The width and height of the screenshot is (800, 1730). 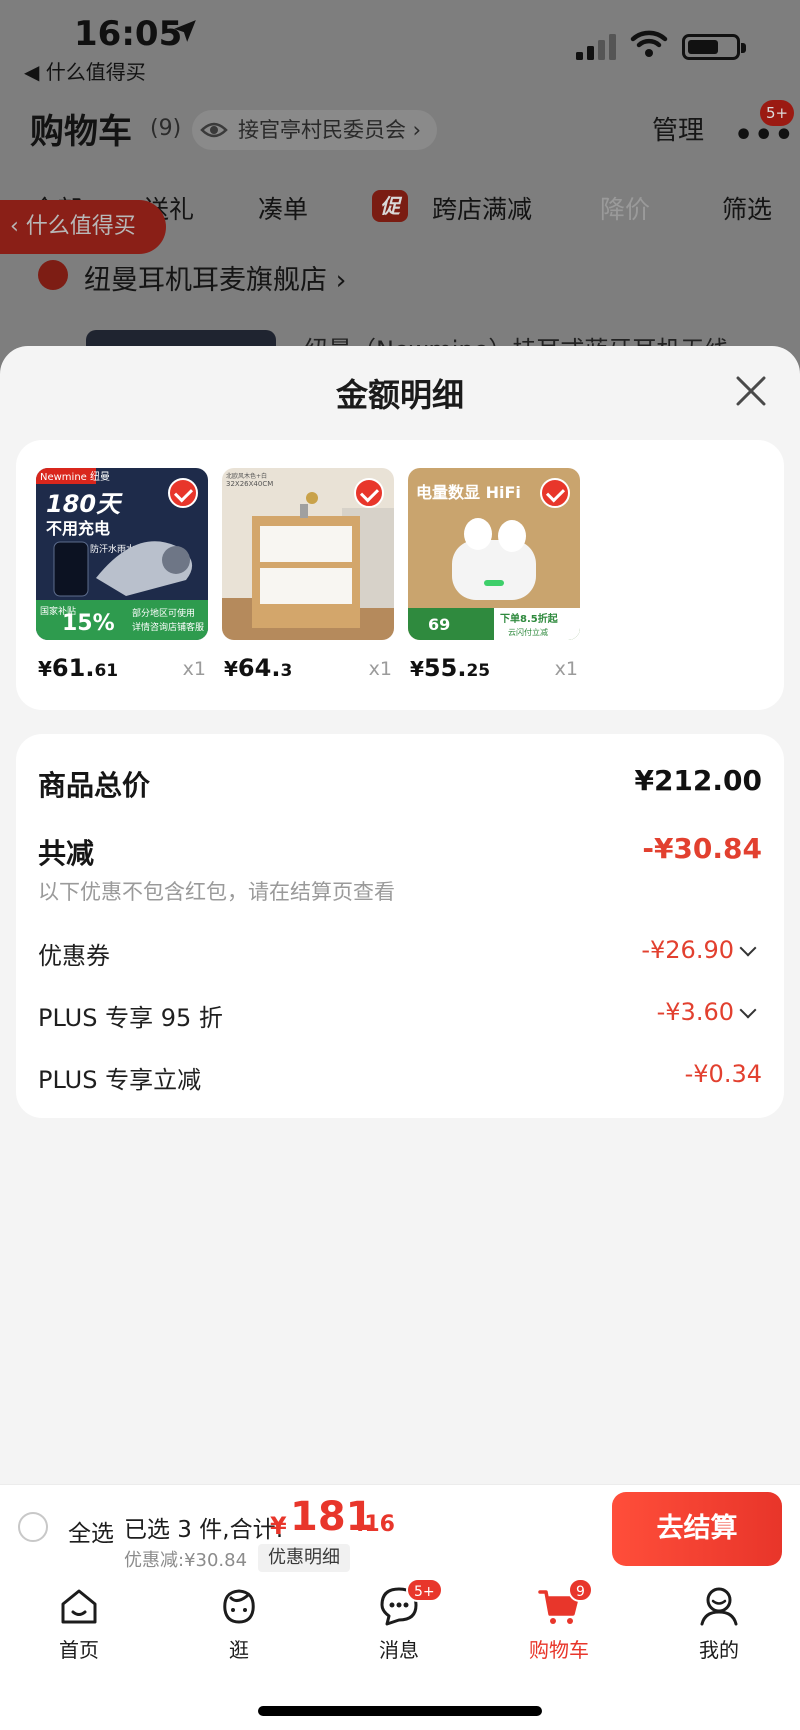 I want to click on plus-discount-value: -¥3.60, so click(x=695, y=1012).